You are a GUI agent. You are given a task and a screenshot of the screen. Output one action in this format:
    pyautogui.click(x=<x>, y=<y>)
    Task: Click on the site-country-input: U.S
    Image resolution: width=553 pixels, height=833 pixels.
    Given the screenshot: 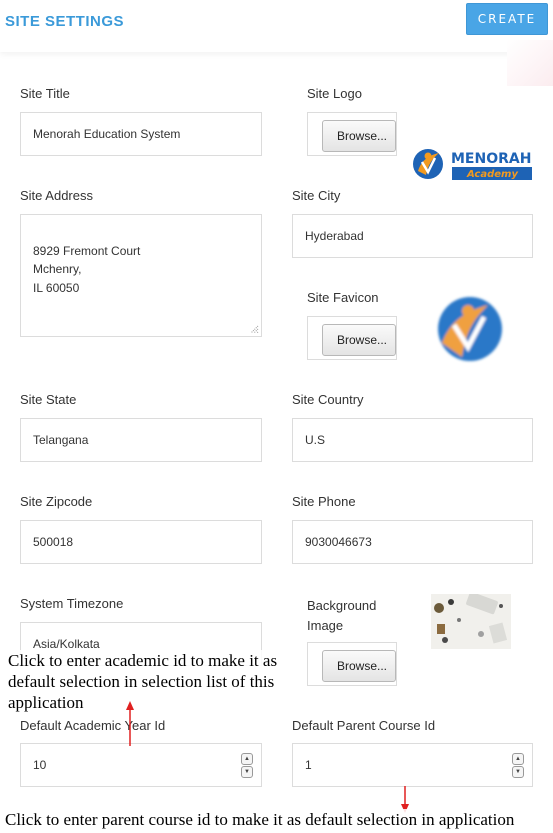 What is the action you would take?
    pyautogui.click(x=412, y=440)
    